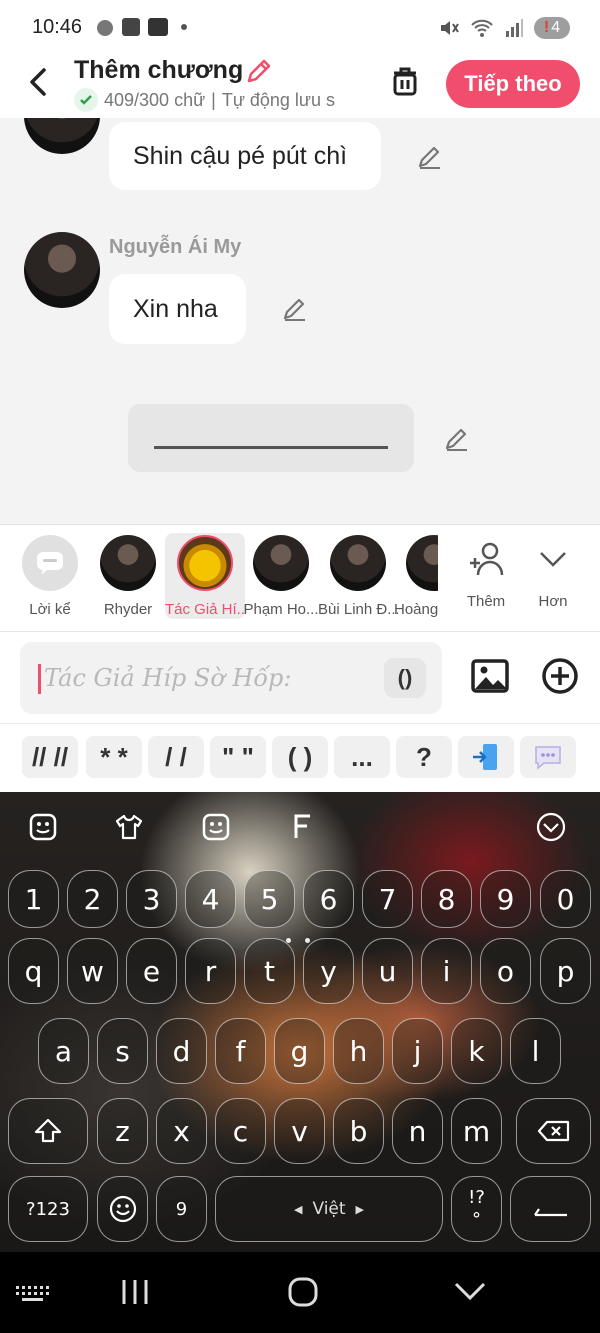 This screenshot has height=1333, width=600. What do you see at coordinates (269, 971) in the screenshot?
I see `key-t: t` at bounding box center [269, 971].